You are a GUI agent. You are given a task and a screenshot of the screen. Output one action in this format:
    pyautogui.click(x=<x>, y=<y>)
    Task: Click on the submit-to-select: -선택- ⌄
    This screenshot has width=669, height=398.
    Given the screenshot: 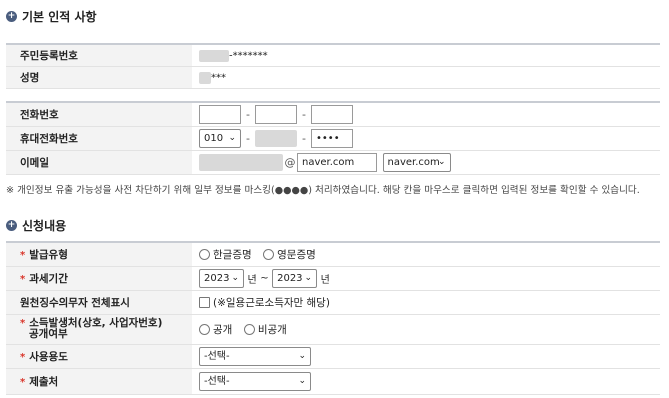 What is the action you would take?
    pyautogui.click(x=255, y=381)
    